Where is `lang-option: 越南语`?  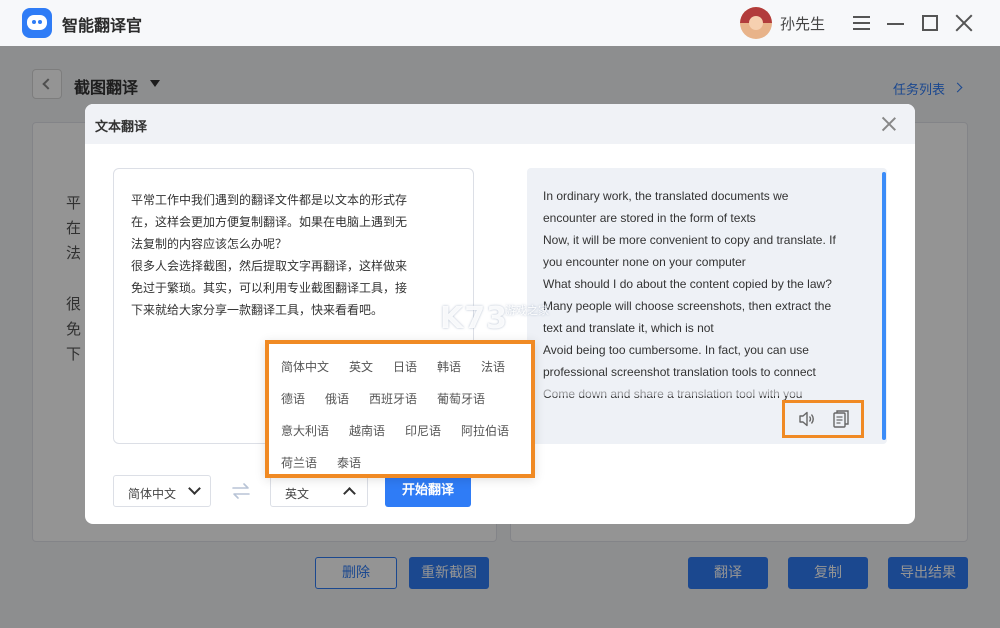 lang-option: 越南语 is located at coordinates (367, 430).